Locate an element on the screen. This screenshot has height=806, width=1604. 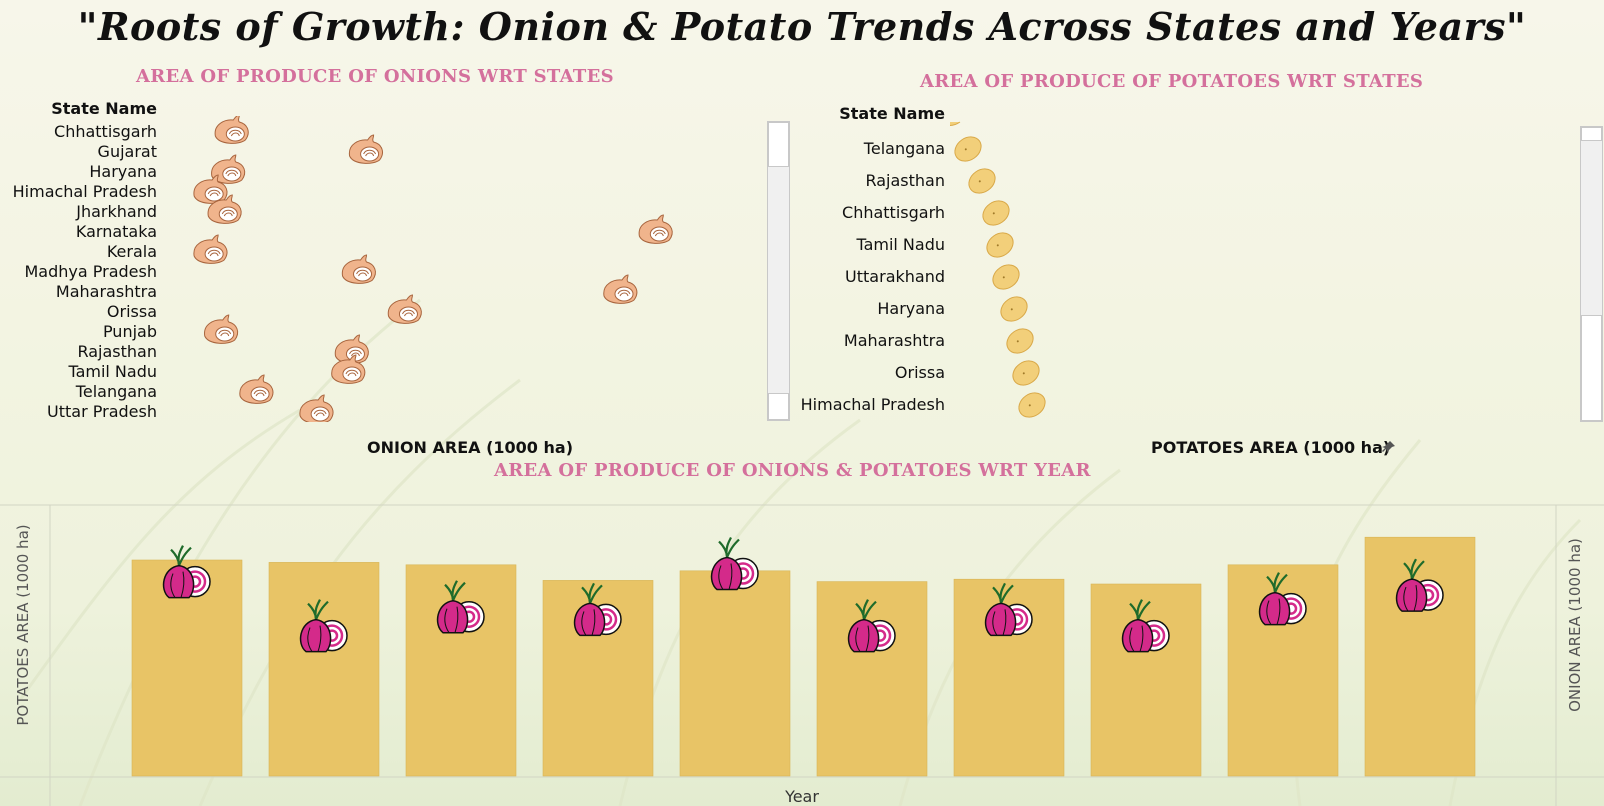
potato-state-label: Haryana is located at coordinates (911, 308).